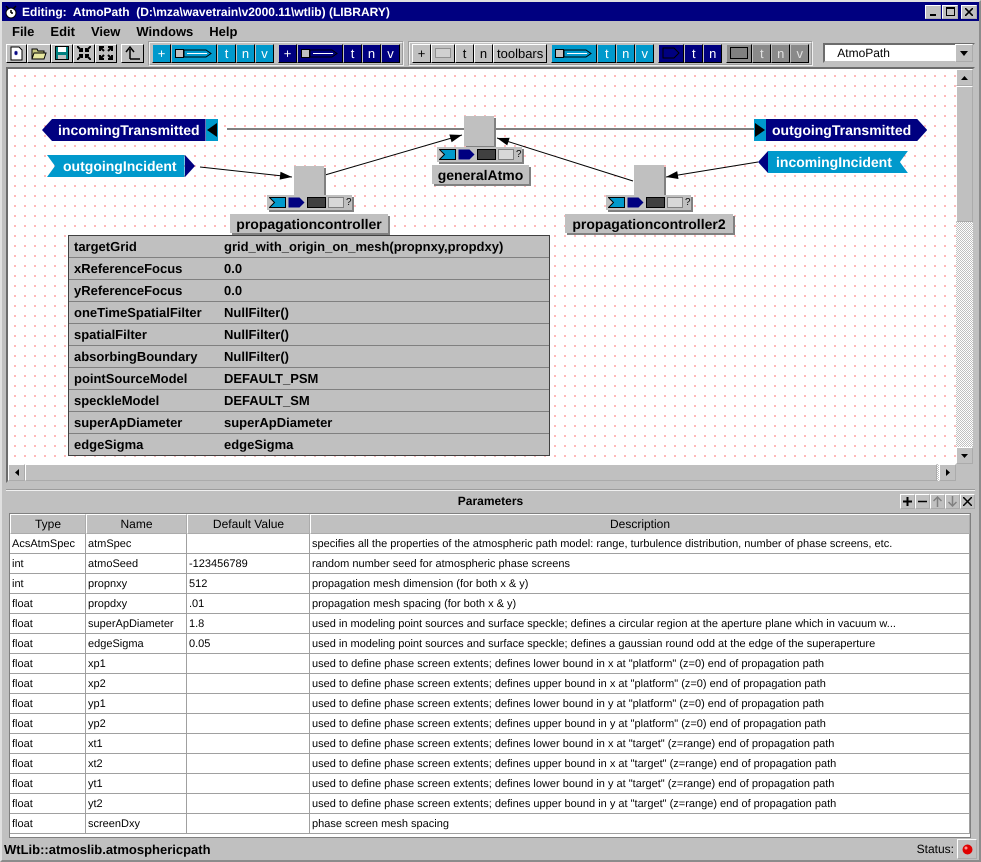 This screenshot has width=981, height=862. Describe the element at coordinates (640, 764) in the screenshot. I see `table-cell: used to define phase screen extents; defines upper bound in x at "target" (z=range) end of propagation path` at that location.